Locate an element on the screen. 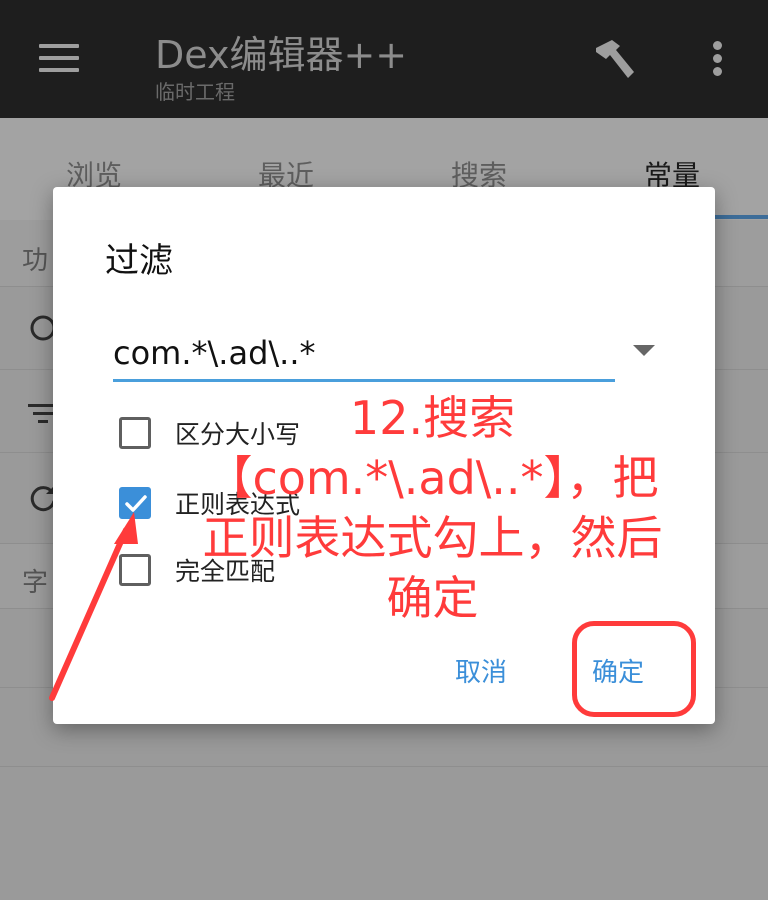 This screenshot has height=900, width=768. bg-section-label: 功 is located at coordinates (35, 261).